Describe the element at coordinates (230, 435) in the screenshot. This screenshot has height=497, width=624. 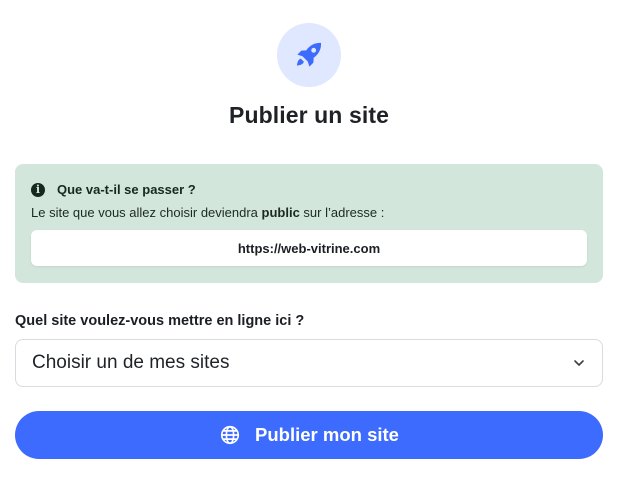
I see `globe-icon` at that location.